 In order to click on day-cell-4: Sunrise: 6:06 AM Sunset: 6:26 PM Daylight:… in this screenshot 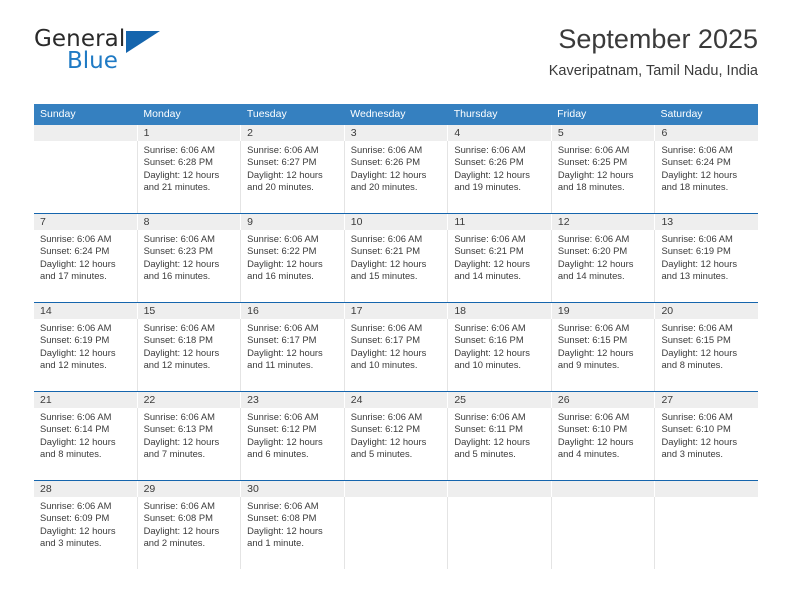, I will do `click(499, 177)`.